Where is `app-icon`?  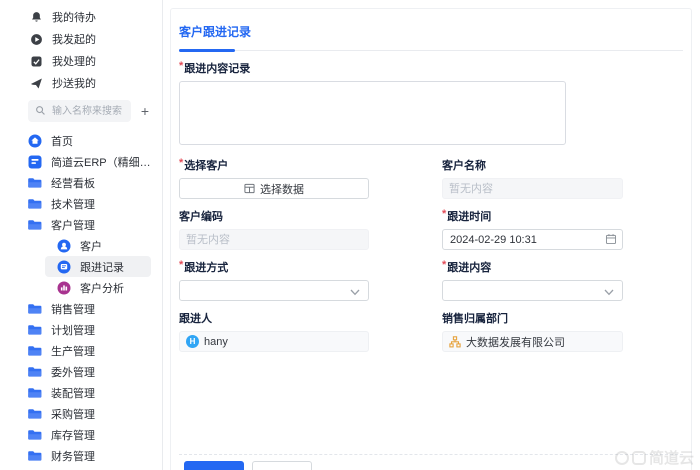 app-icon is located at coordinates (35, 162).